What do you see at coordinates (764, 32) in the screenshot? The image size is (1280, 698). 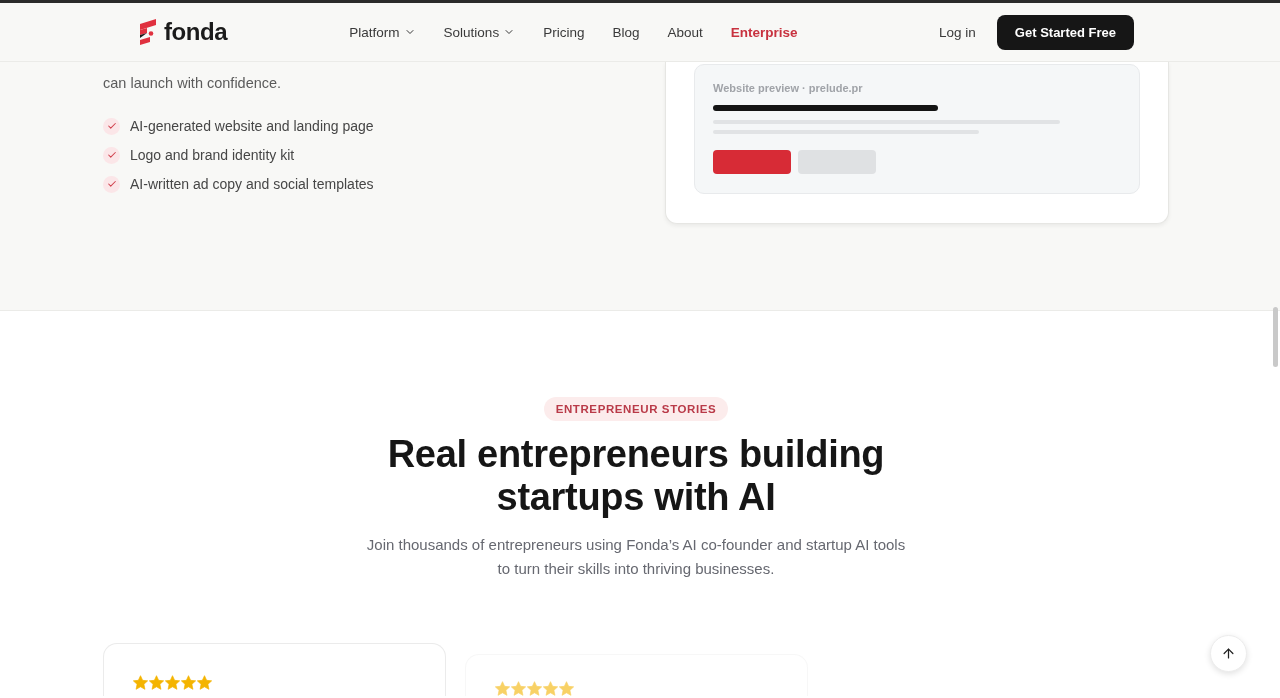 I see `nav-link: Enterprise` at bounding box center [764, 32].